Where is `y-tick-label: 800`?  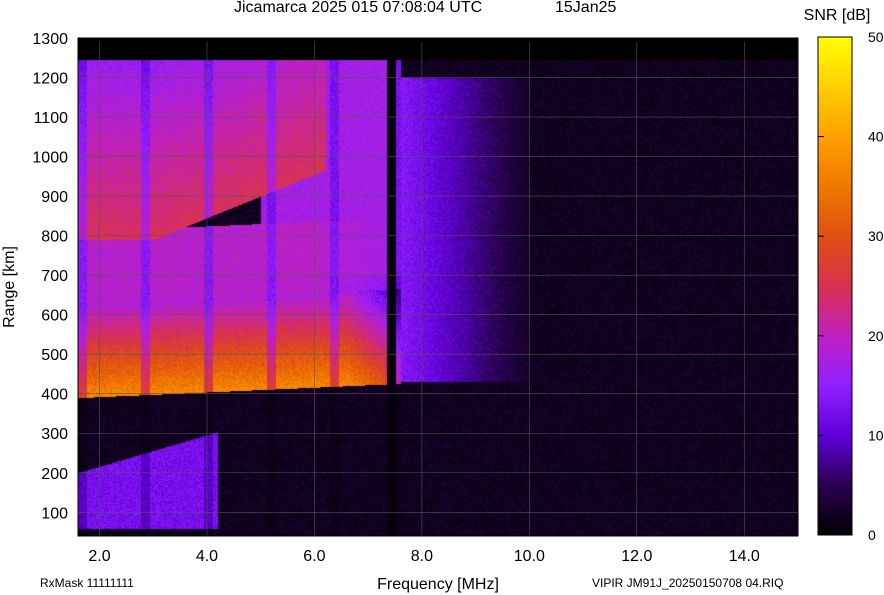
y-tick-label: 800 is located at coordinates (54, 237).